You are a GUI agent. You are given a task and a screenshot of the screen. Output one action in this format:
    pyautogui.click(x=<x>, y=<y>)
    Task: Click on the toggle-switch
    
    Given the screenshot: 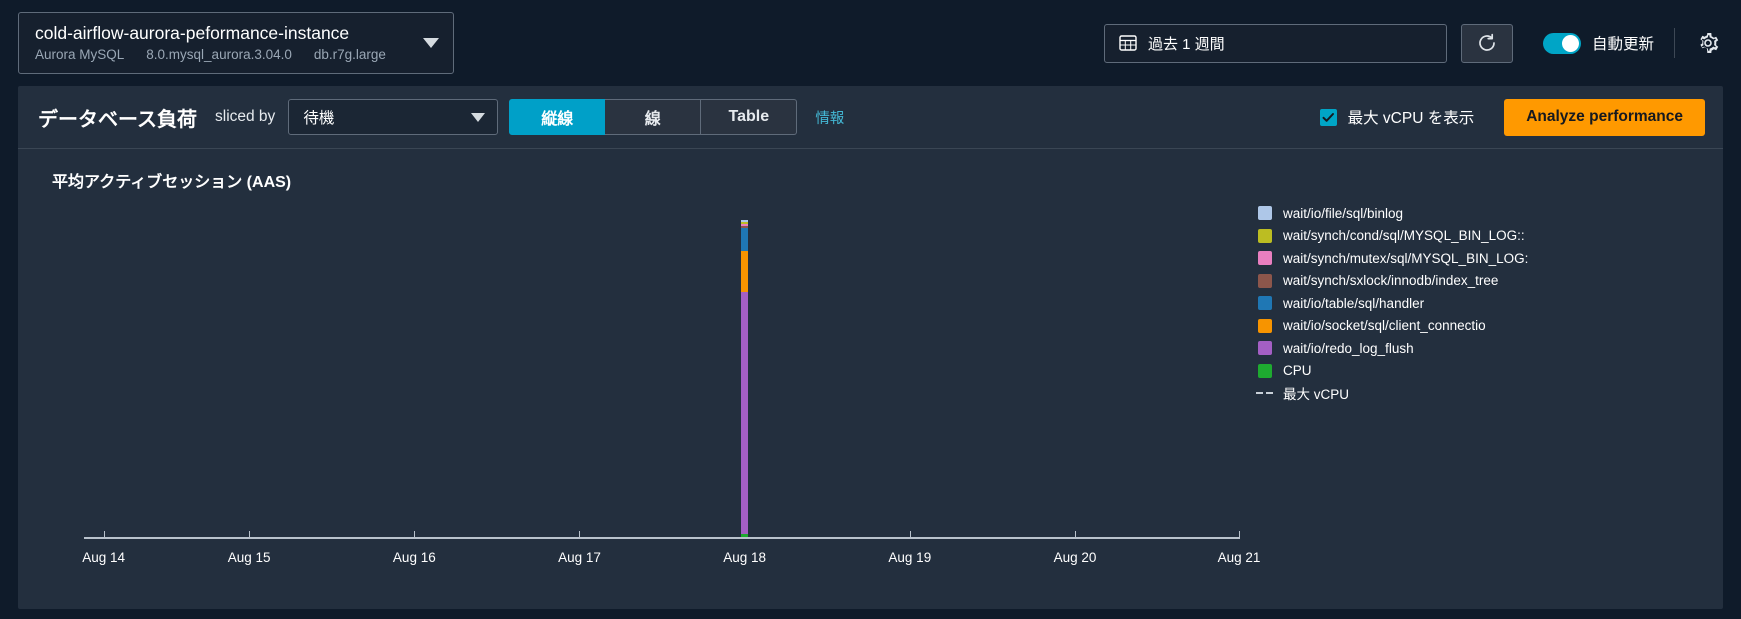 What is the action you would take?
    pyautogui.click(x=1561, y=43)
    